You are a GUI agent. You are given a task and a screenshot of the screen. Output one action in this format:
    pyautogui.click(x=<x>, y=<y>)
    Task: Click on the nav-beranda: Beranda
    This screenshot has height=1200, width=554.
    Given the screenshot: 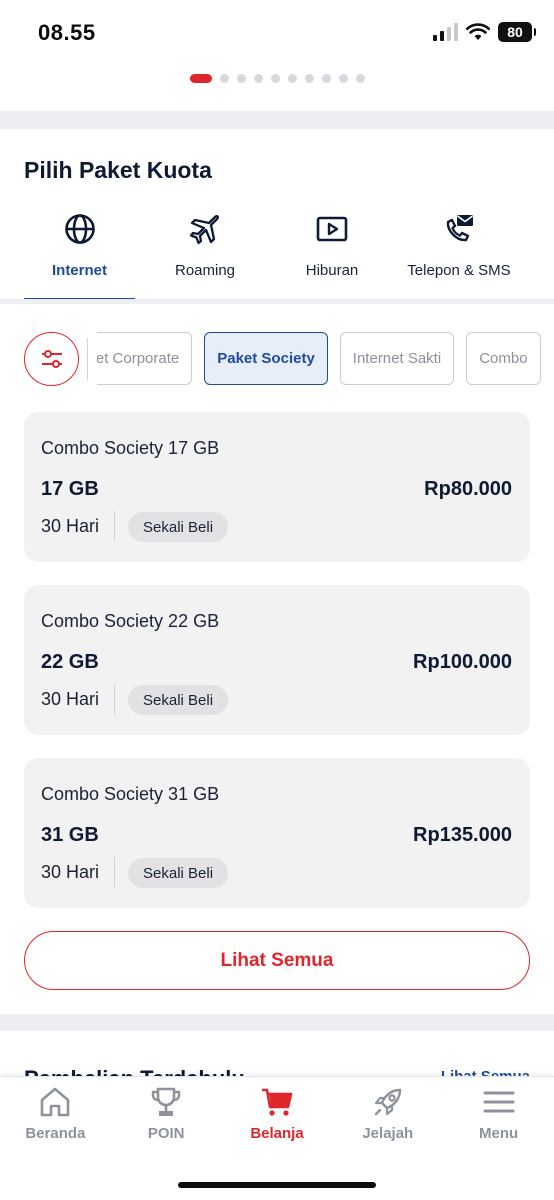 What is the action you would take?
    pyautogui.click(x=55, y=1117)
    